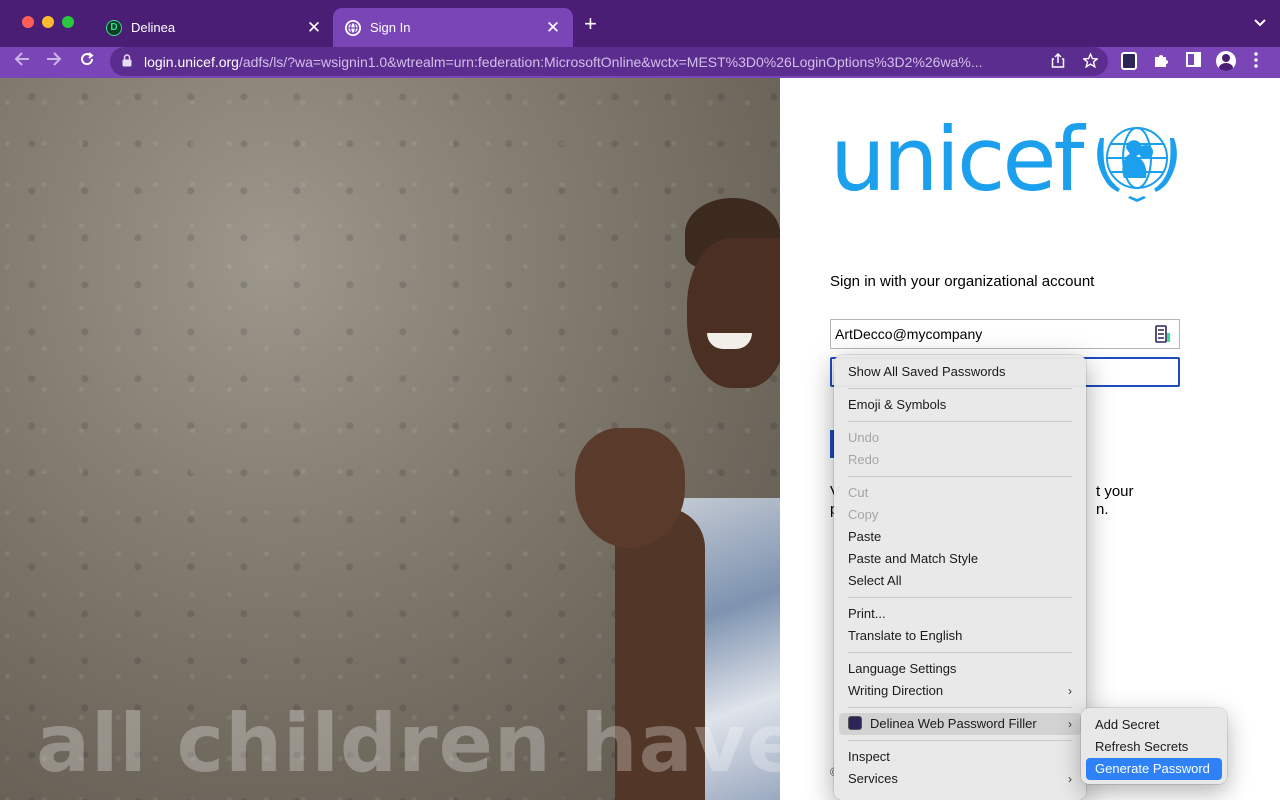  I want to click on delinea-d-icon: D, so click(114, 27).